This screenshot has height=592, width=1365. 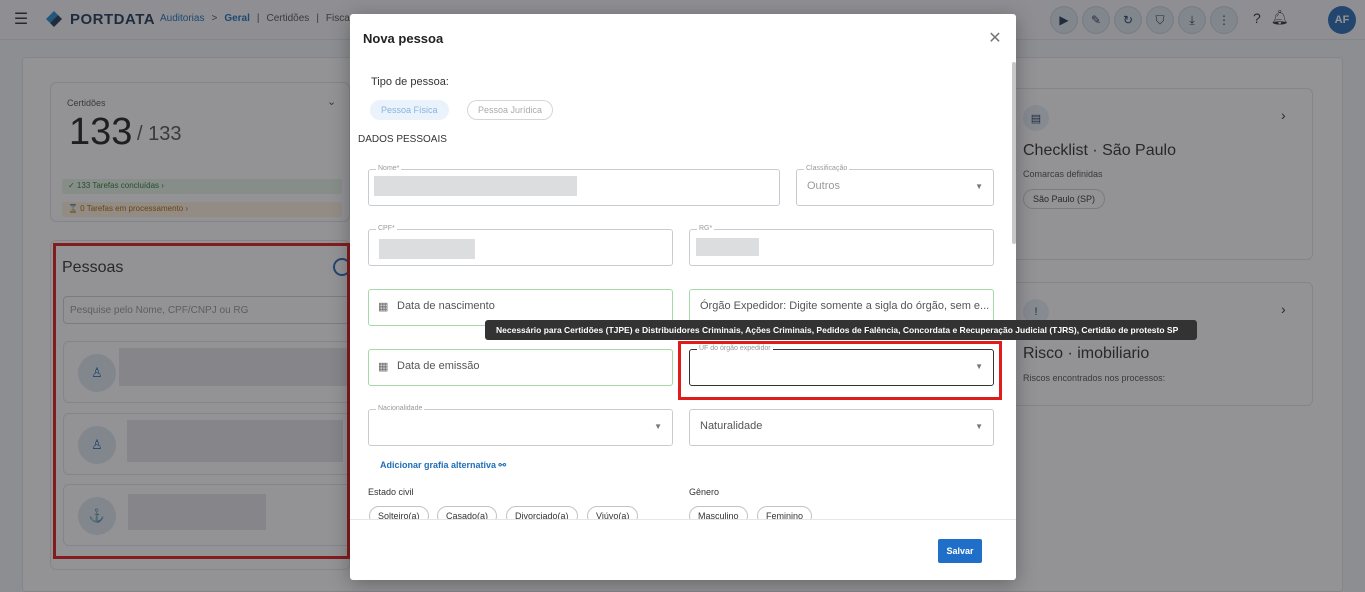 What do you see at coordinates (542, 513) in the screenshot?
I see `estado-civil-divorciado: Divorciado(a)` at bounding box center [542, 513].